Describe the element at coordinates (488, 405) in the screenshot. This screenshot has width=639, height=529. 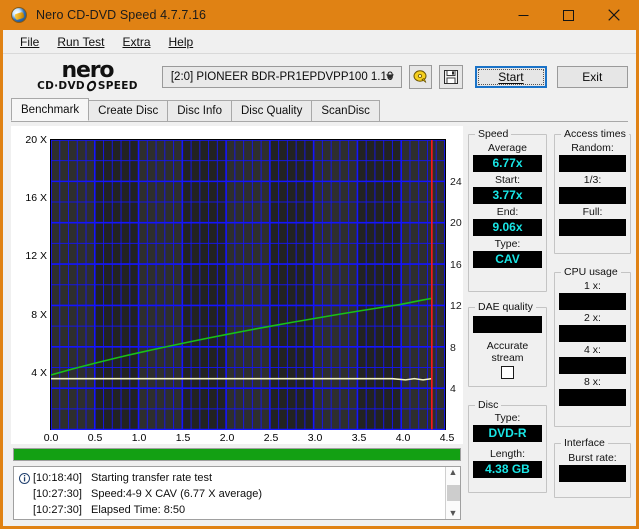
I see `disc-group-legend: Disc` at that location.